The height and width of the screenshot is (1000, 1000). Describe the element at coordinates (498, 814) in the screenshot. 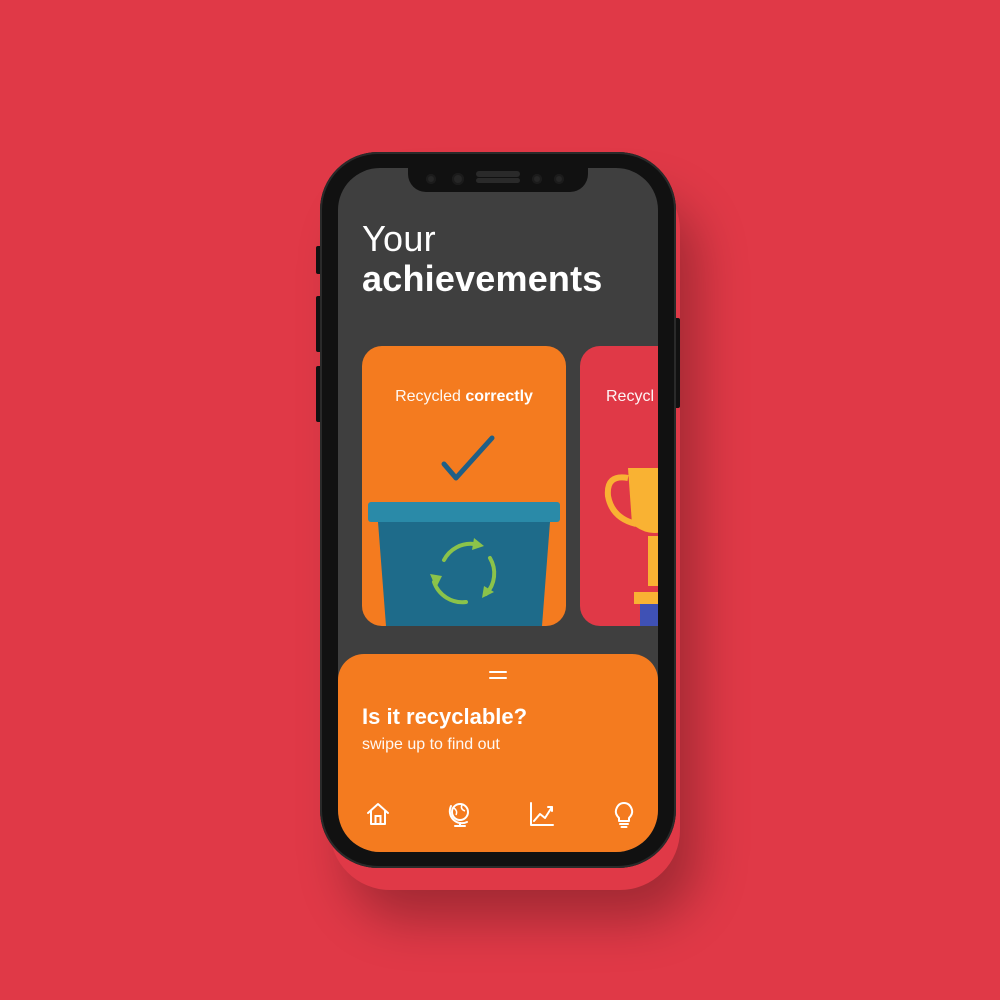

I see `tab-bar` at that location.